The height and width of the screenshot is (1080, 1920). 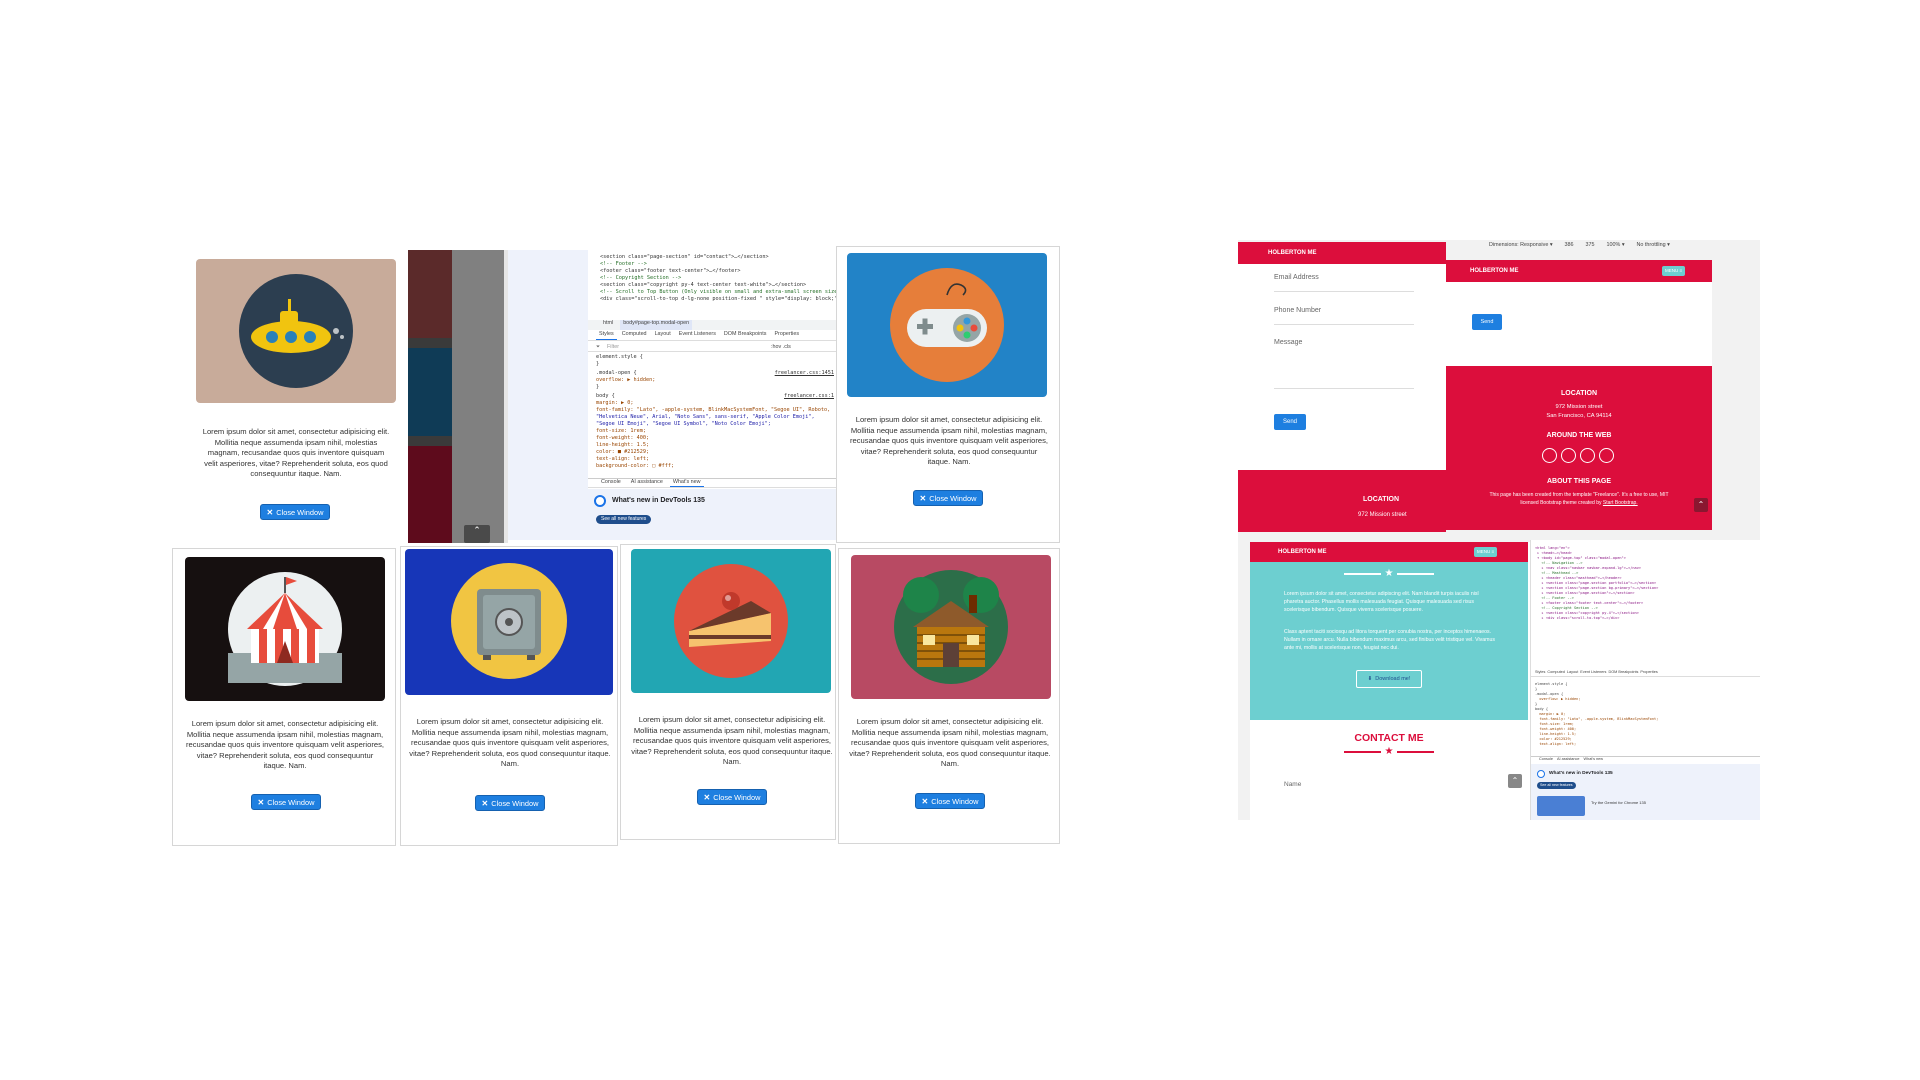 What do you see at coordinates (622, 445) in the screenshot?
I see `css-rule: line-height: 1.5;` at bounding box center [622, 445].